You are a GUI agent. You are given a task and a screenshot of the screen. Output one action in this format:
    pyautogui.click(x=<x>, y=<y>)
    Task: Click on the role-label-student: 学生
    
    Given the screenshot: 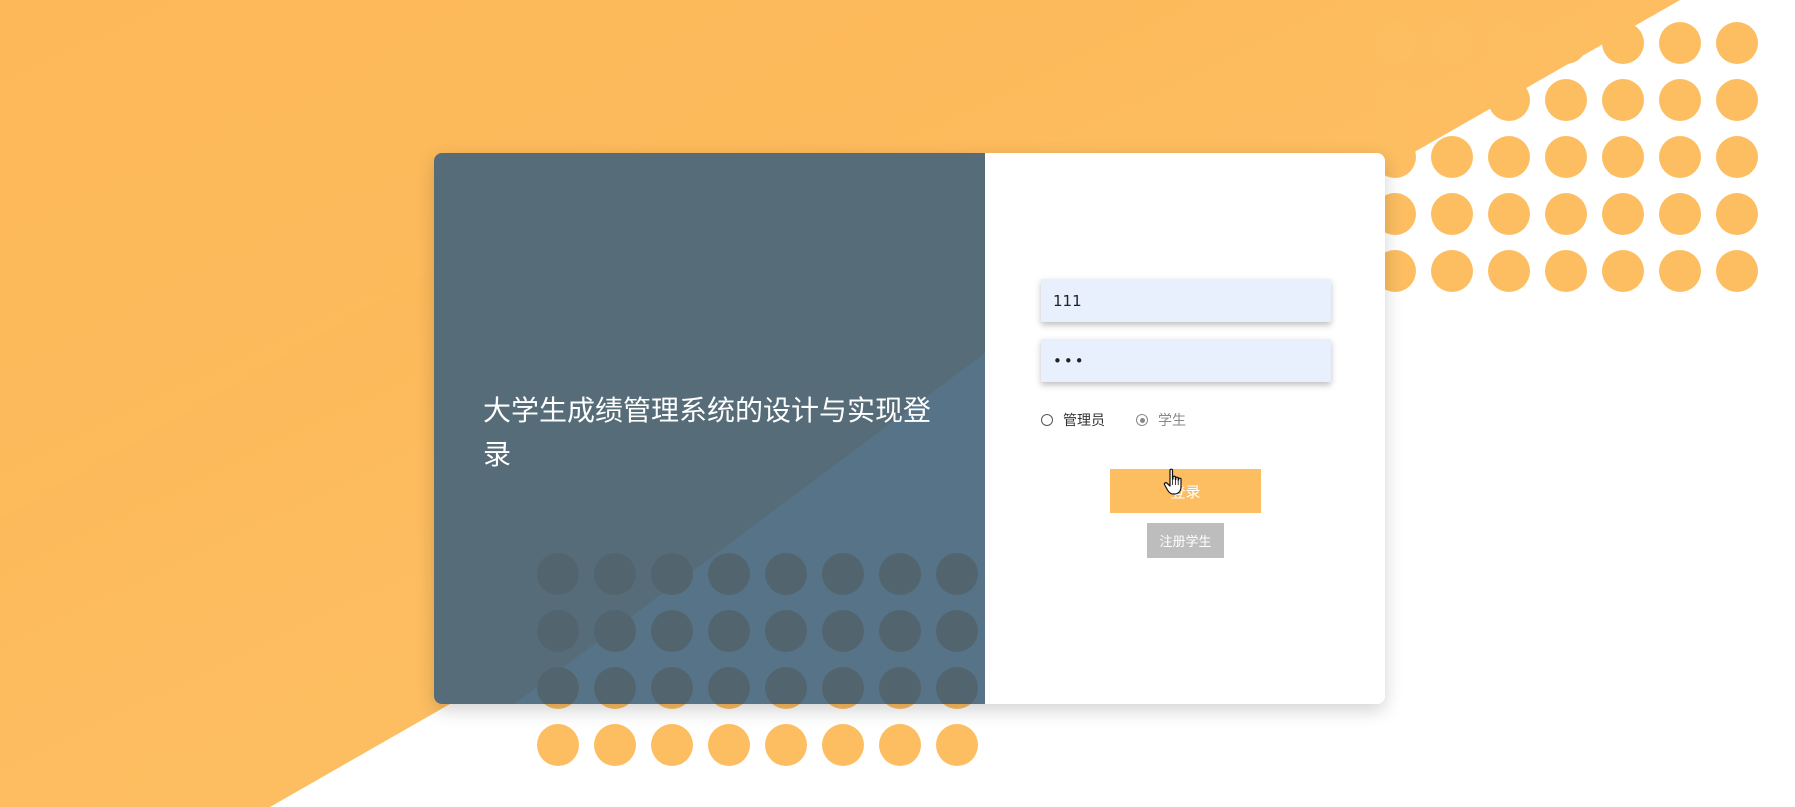 What is the action you would take?
    pyautogui.click(x=1172, y=421)
    